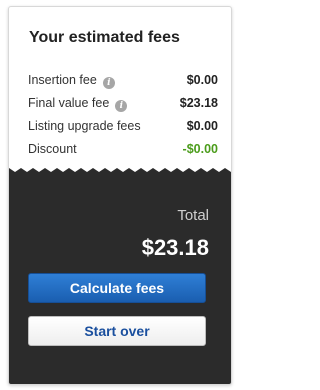 The width and height of the screenshot is (320, 390). I want to click on fee-row-final-value: Final value fee i $23.18, so click(123, 105).